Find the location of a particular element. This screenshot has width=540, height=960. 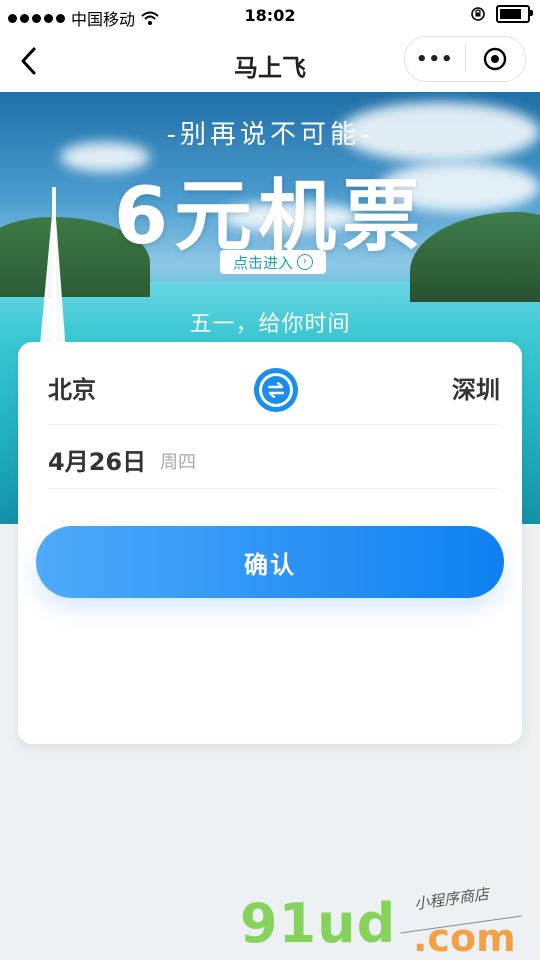

status-right is located at coordinates (501, 14).